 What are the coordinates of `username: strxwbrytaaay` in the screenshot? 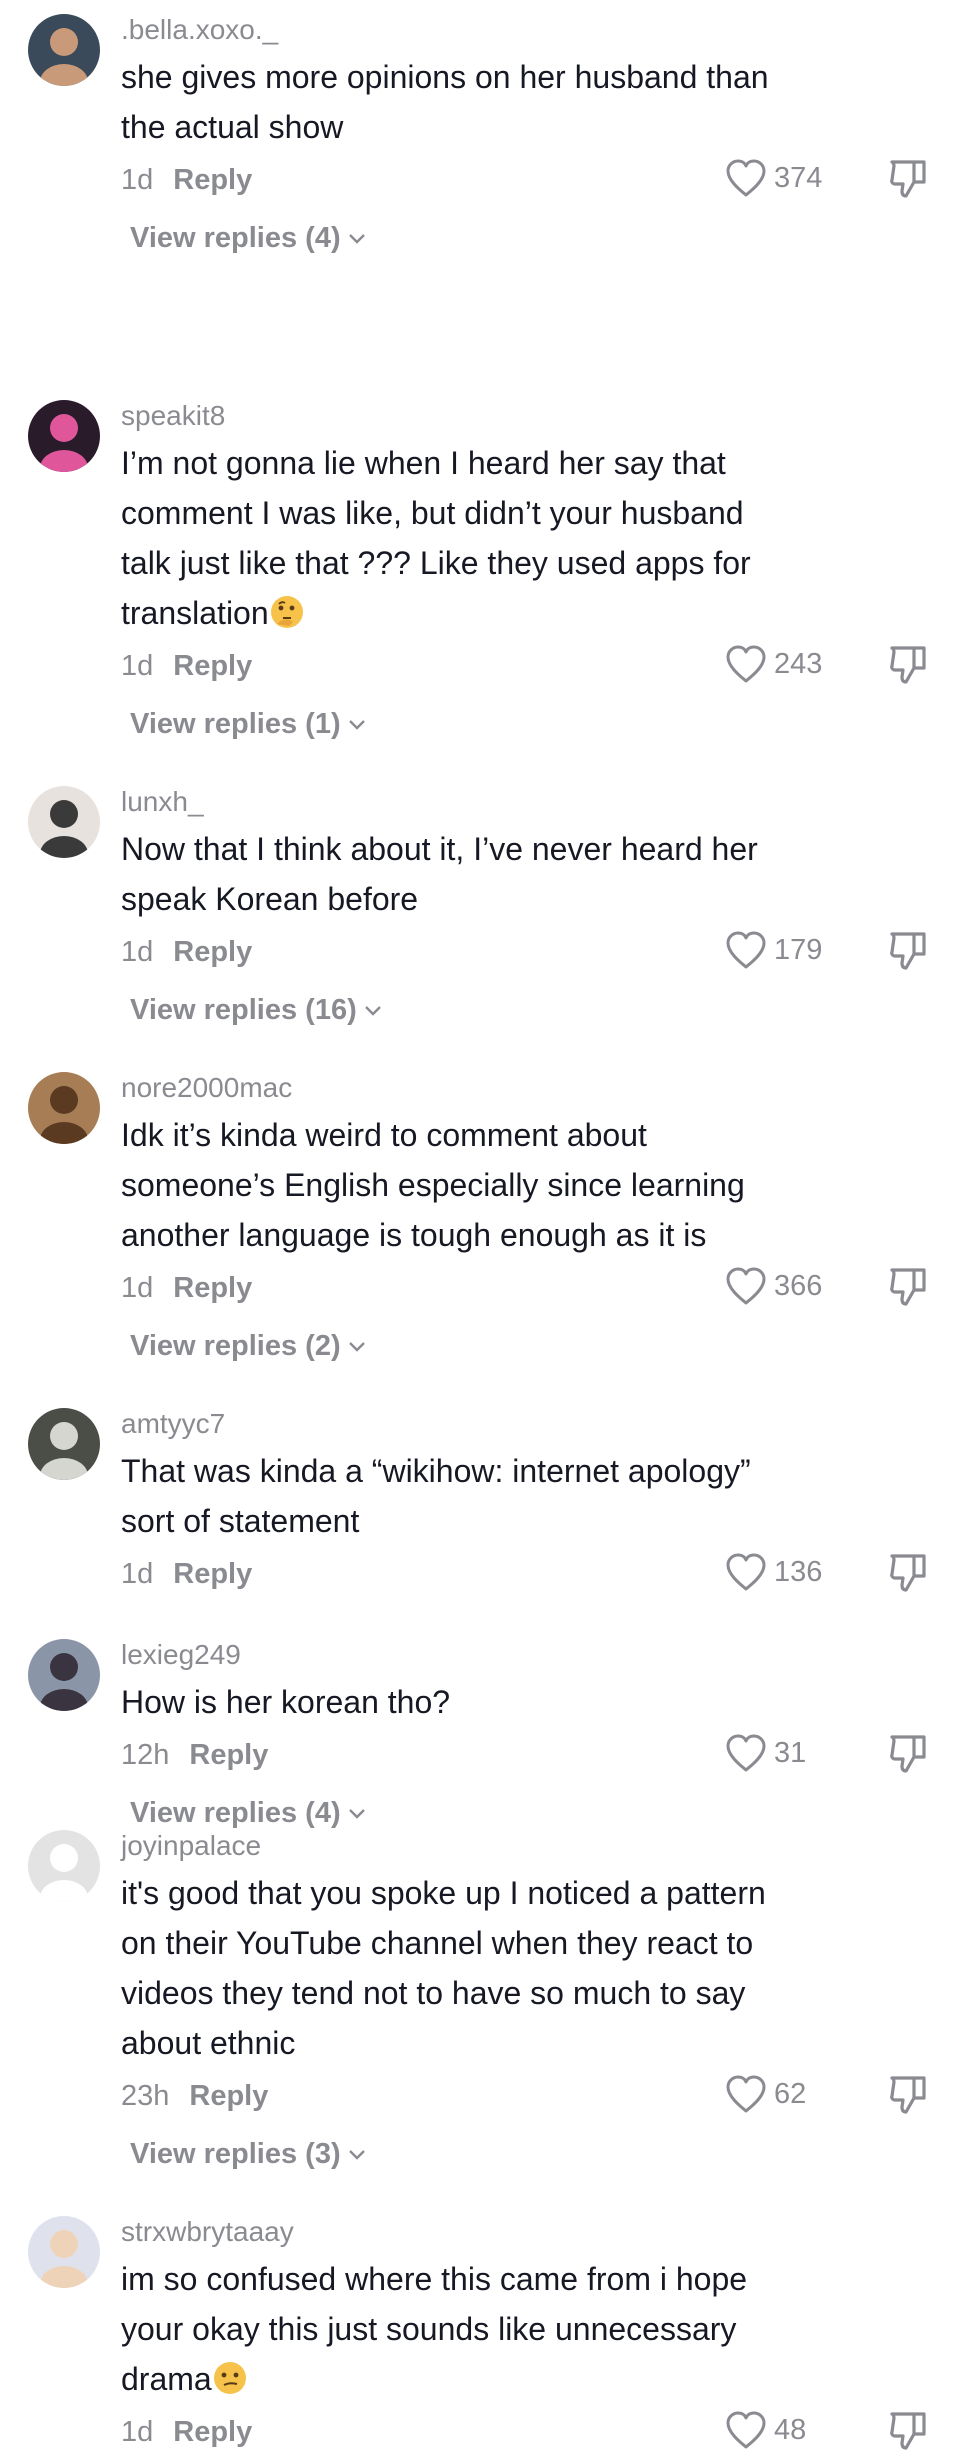 It's located at (207, 2232).